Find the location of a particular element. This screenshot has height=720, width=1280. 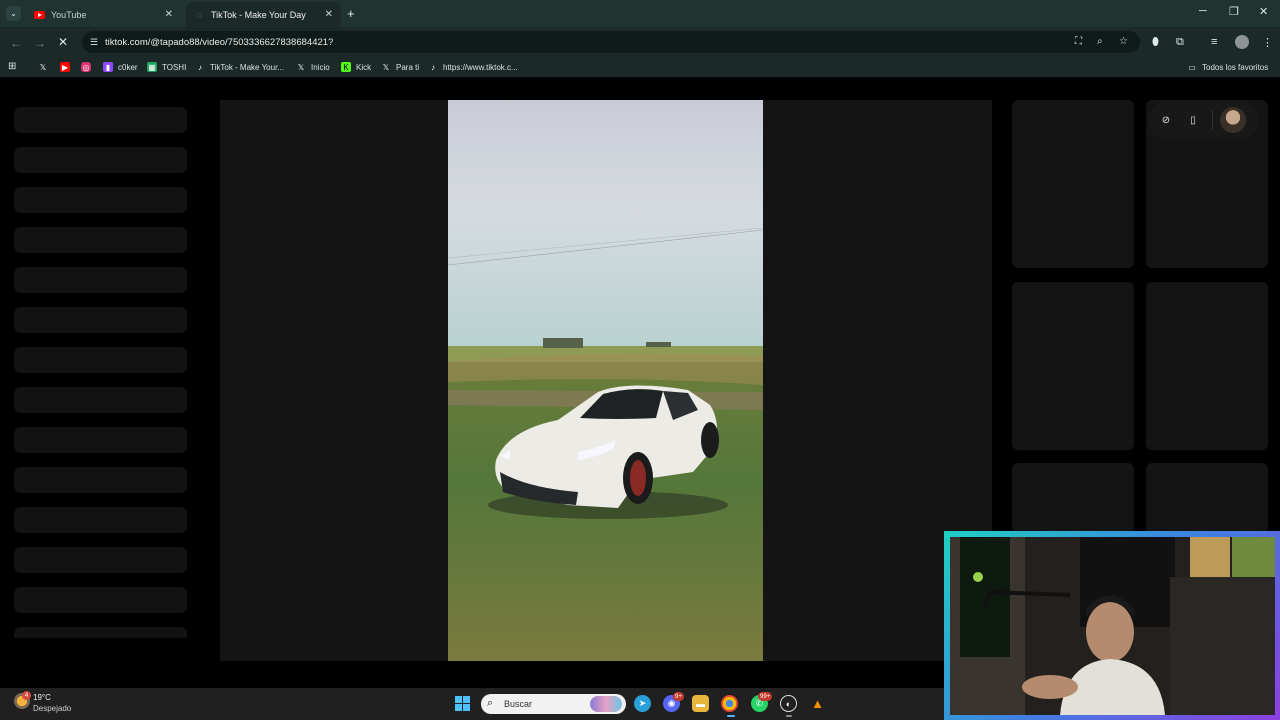

bookmark-toshi: ▦ TOSHI is located at coordinates (166, 67).